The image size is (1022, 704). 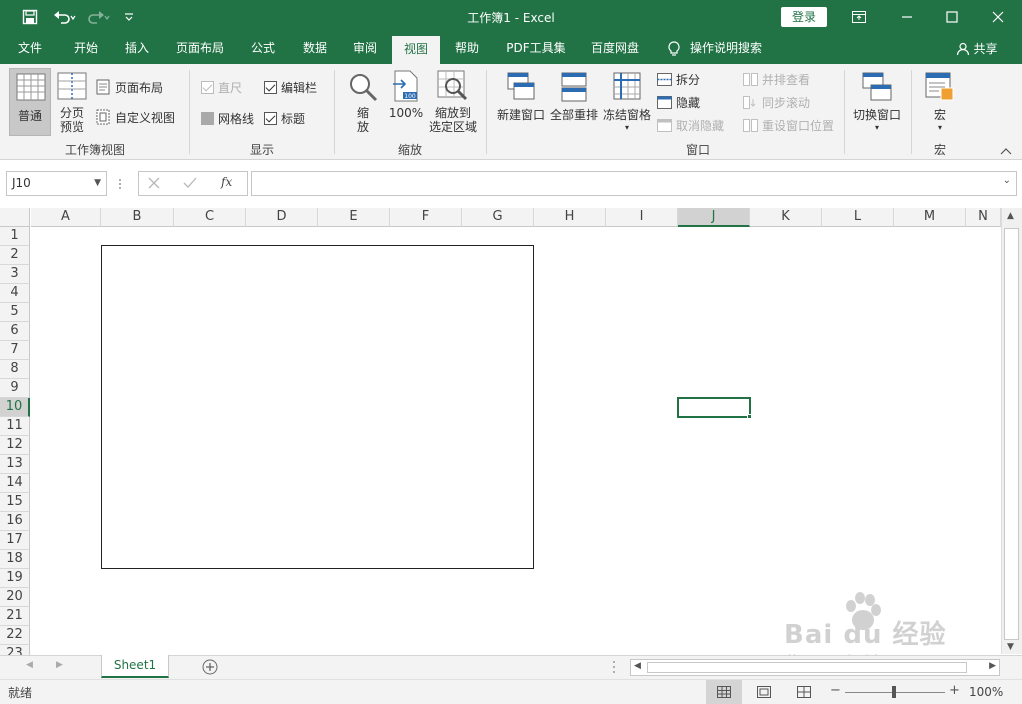 What do you see at coordinates (15, 236) in the screenshot?
I see `row-header-1: 1` at bounding box center [15, 236].